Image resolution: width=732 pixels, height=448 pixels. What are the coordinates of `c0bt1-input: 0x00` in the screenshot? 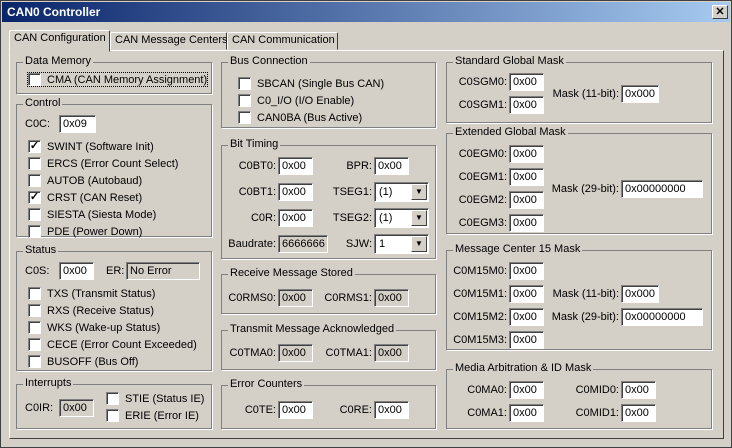 It's located at (295, 192).